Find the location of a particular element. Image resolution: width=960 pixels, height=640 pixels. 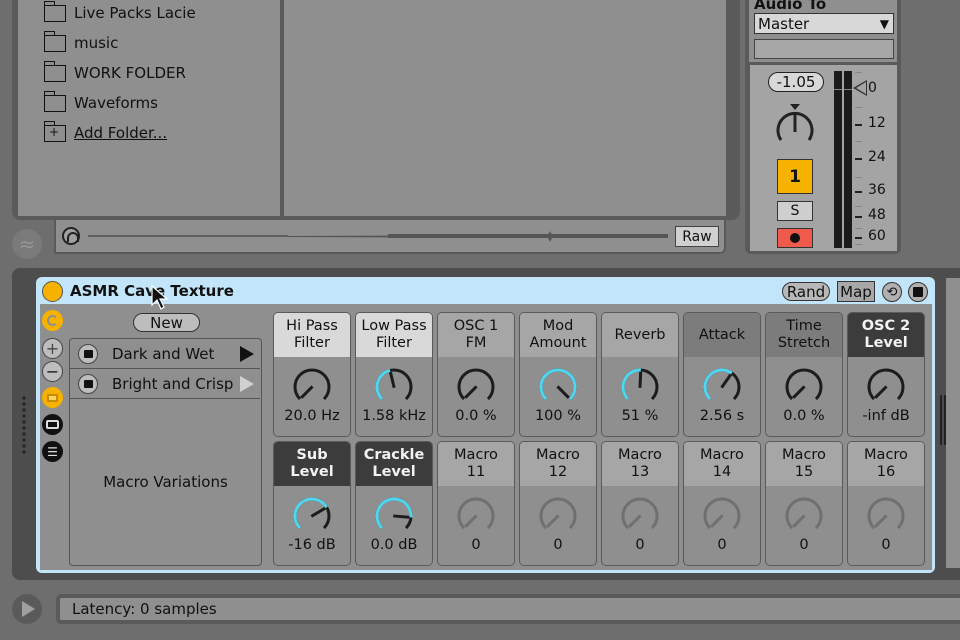

show-hide-button is located at coordinates (27, 609).